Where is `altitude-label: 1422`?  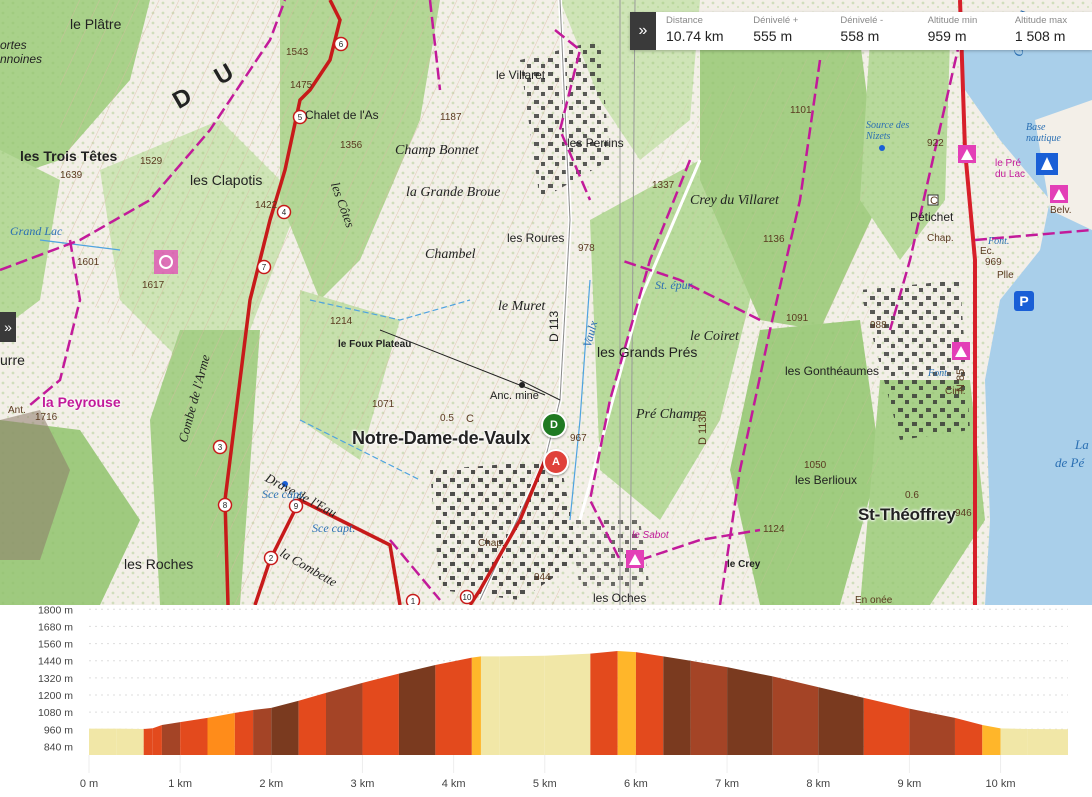
altitude-label: 1422 is located at coordinates (266, 205).